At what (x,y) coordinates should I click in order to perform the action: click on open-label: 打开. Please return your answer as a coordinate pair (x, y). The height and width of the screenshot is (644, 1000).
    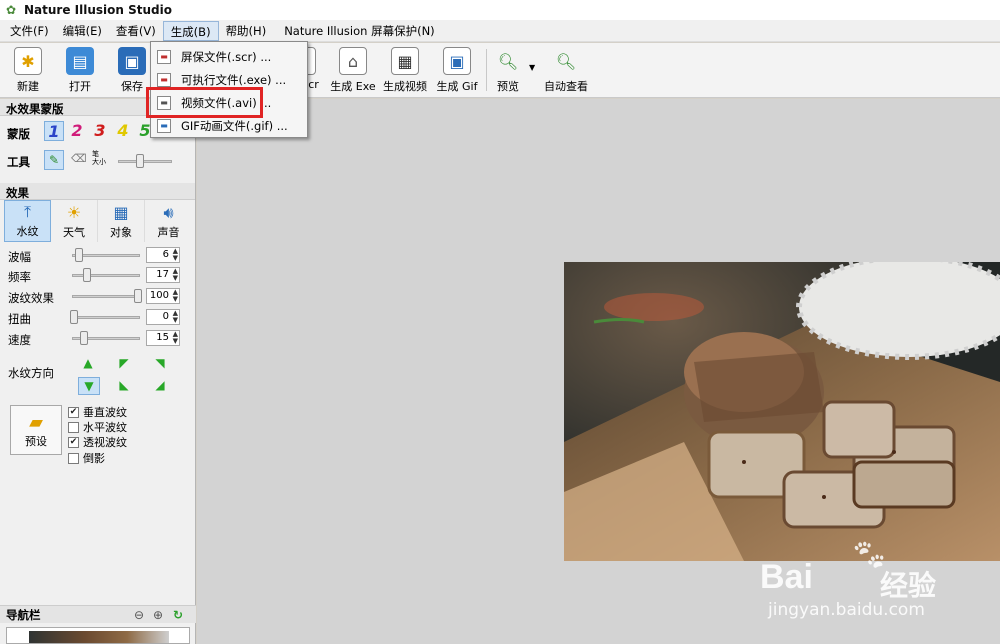
    Looking at the image, I should click on (80, 86).